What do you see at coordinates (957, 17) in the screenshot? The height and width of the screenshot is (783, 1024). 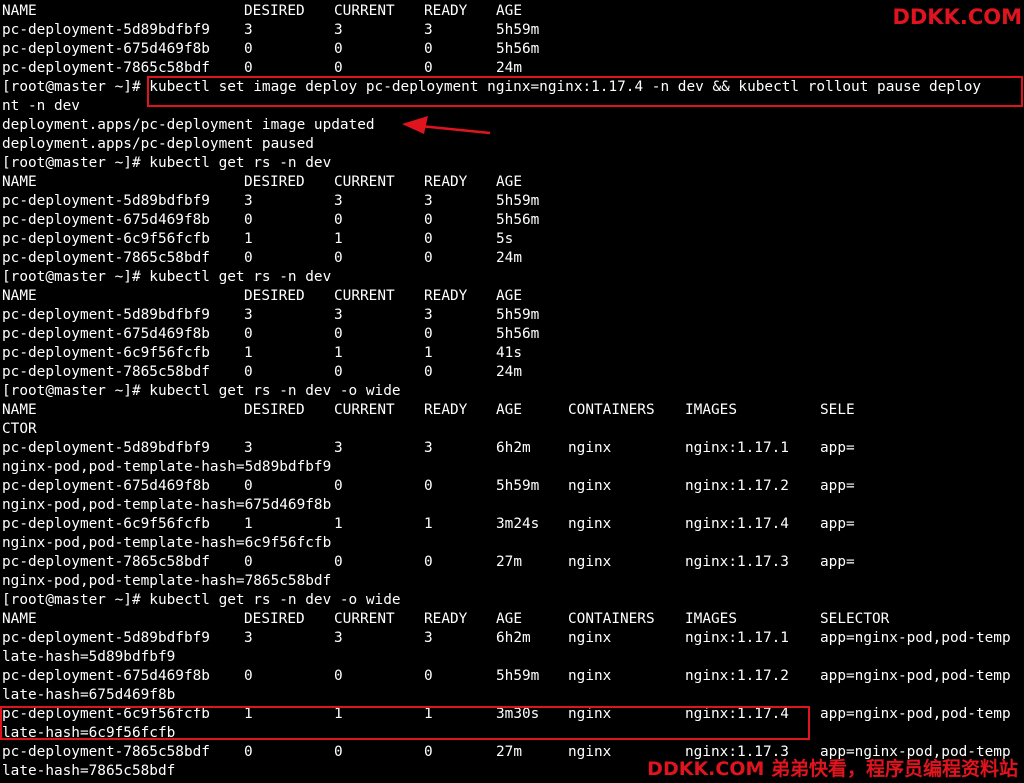 I see `watermark-top: DDKK.COM` at bounding box center [957, 17].